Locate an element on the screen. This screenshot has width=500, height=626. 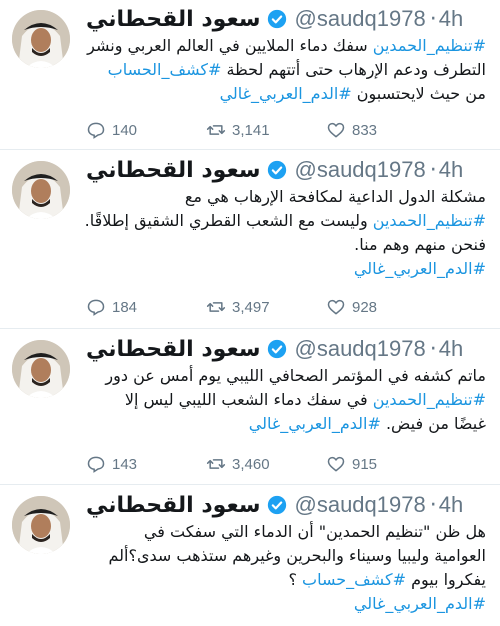
reply-button: 140 is located at coordinates (146, 130).